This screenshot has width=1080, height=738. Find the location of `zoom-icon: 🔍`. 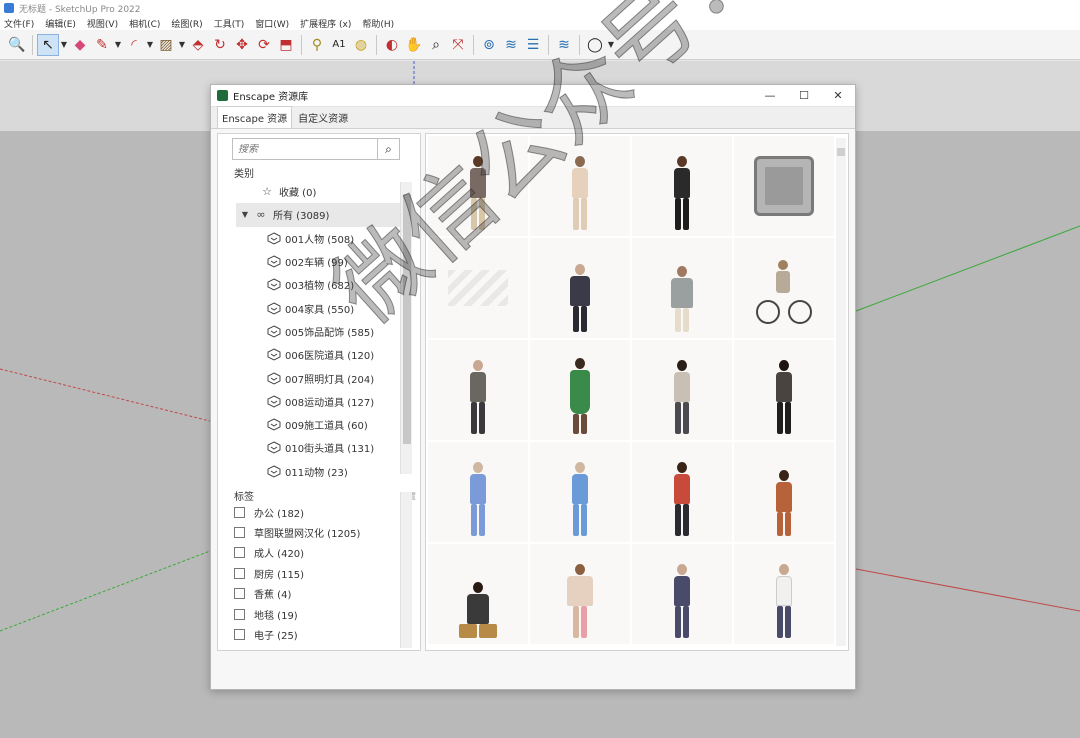

zoom-icon: 🔍 is located at coordinates (17, 45).